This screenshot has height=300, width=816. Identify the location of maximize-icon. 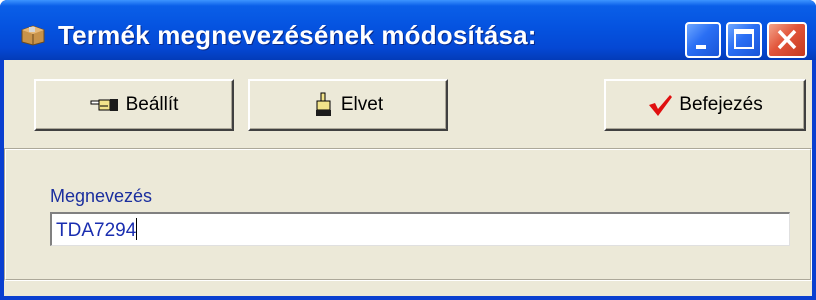
(744, 39).